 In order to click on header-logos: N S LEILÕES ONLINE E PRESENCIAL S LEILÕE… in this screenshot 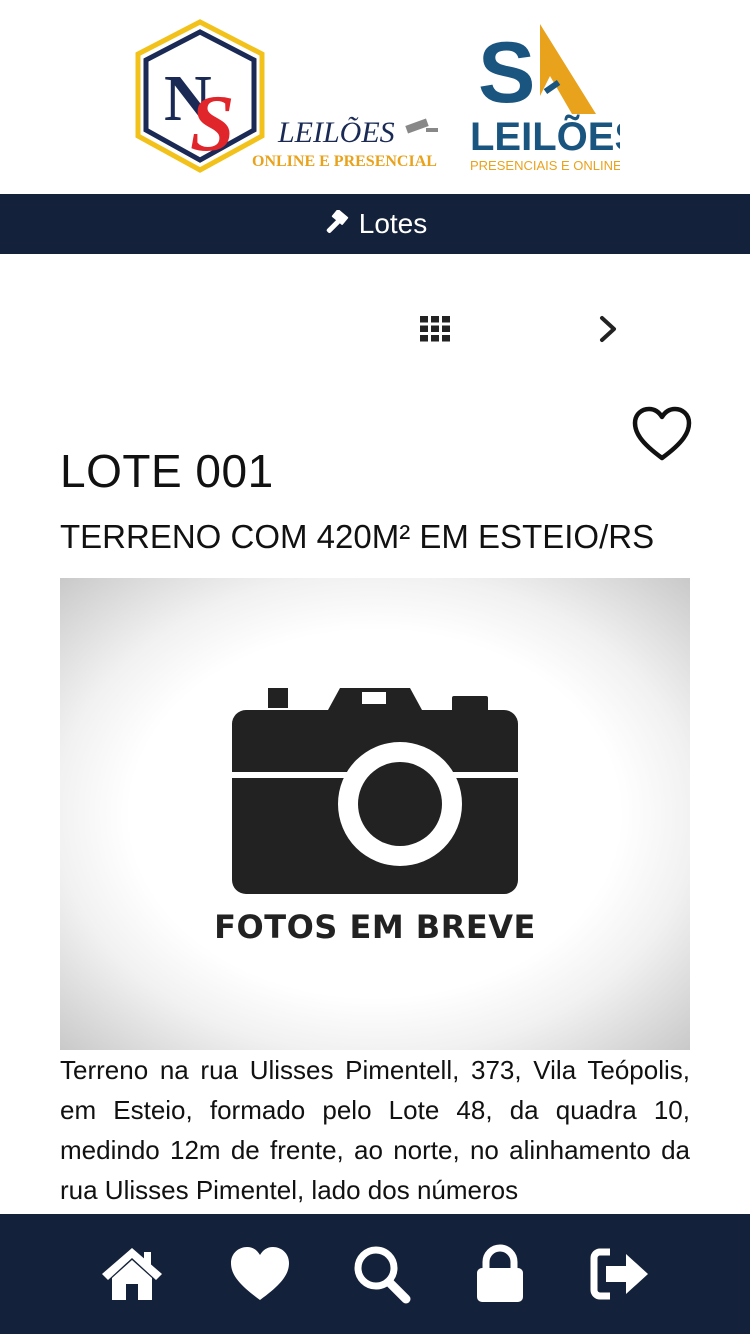, I will do `click(375, 97)`.